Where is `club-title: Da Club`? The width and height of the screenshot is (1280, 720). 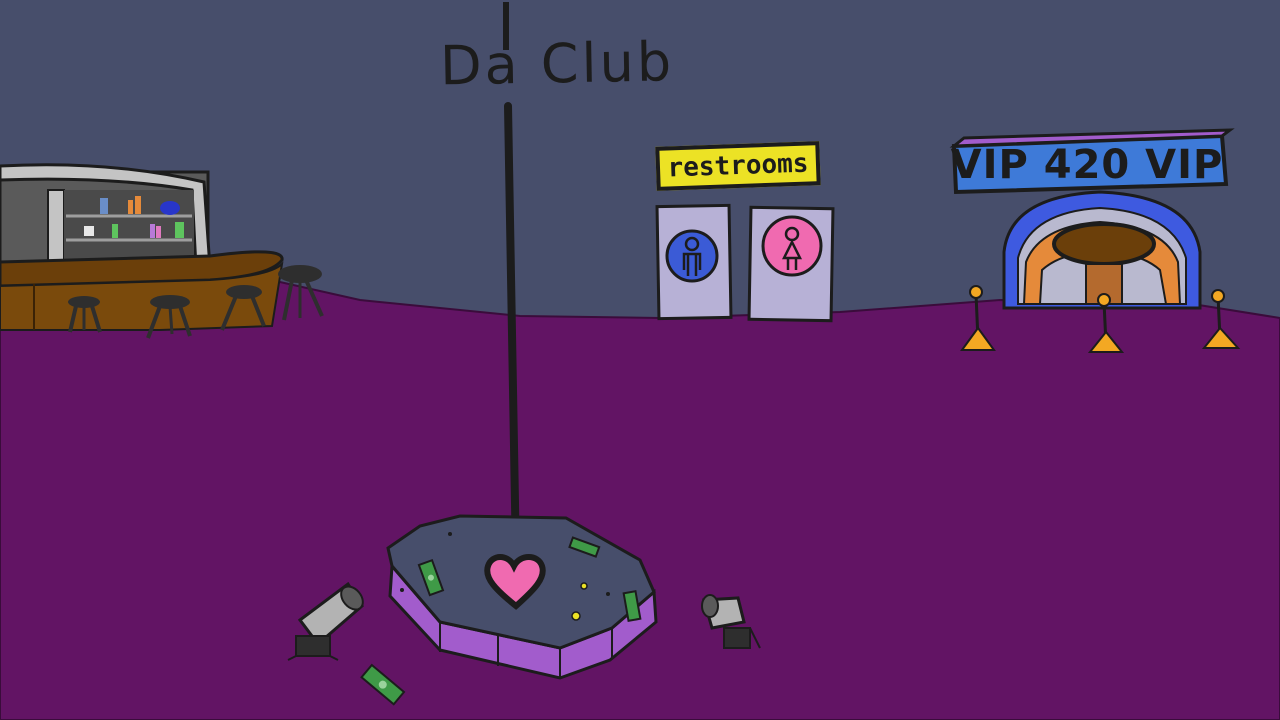
club-title: Da Club is located at coordinates (557, 64).